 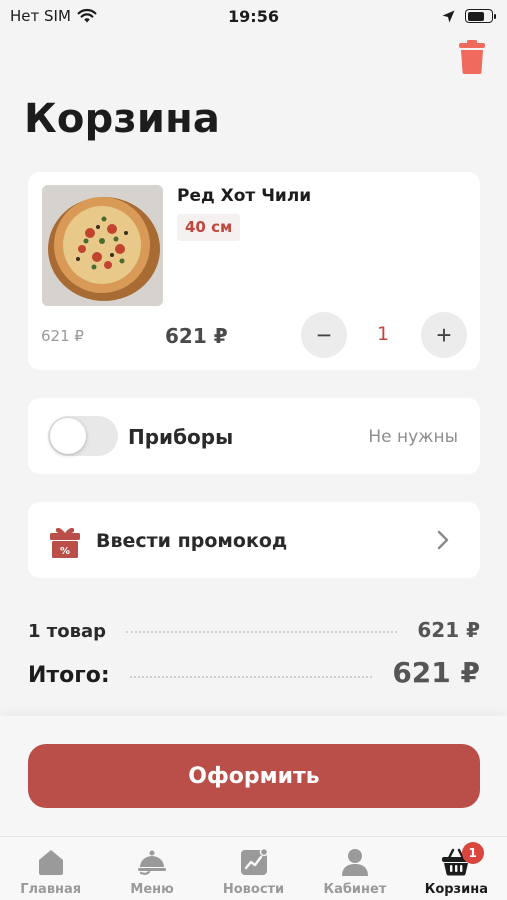 I want to click on item-name: Ред Хот Чили, so click(x=244, y=196).